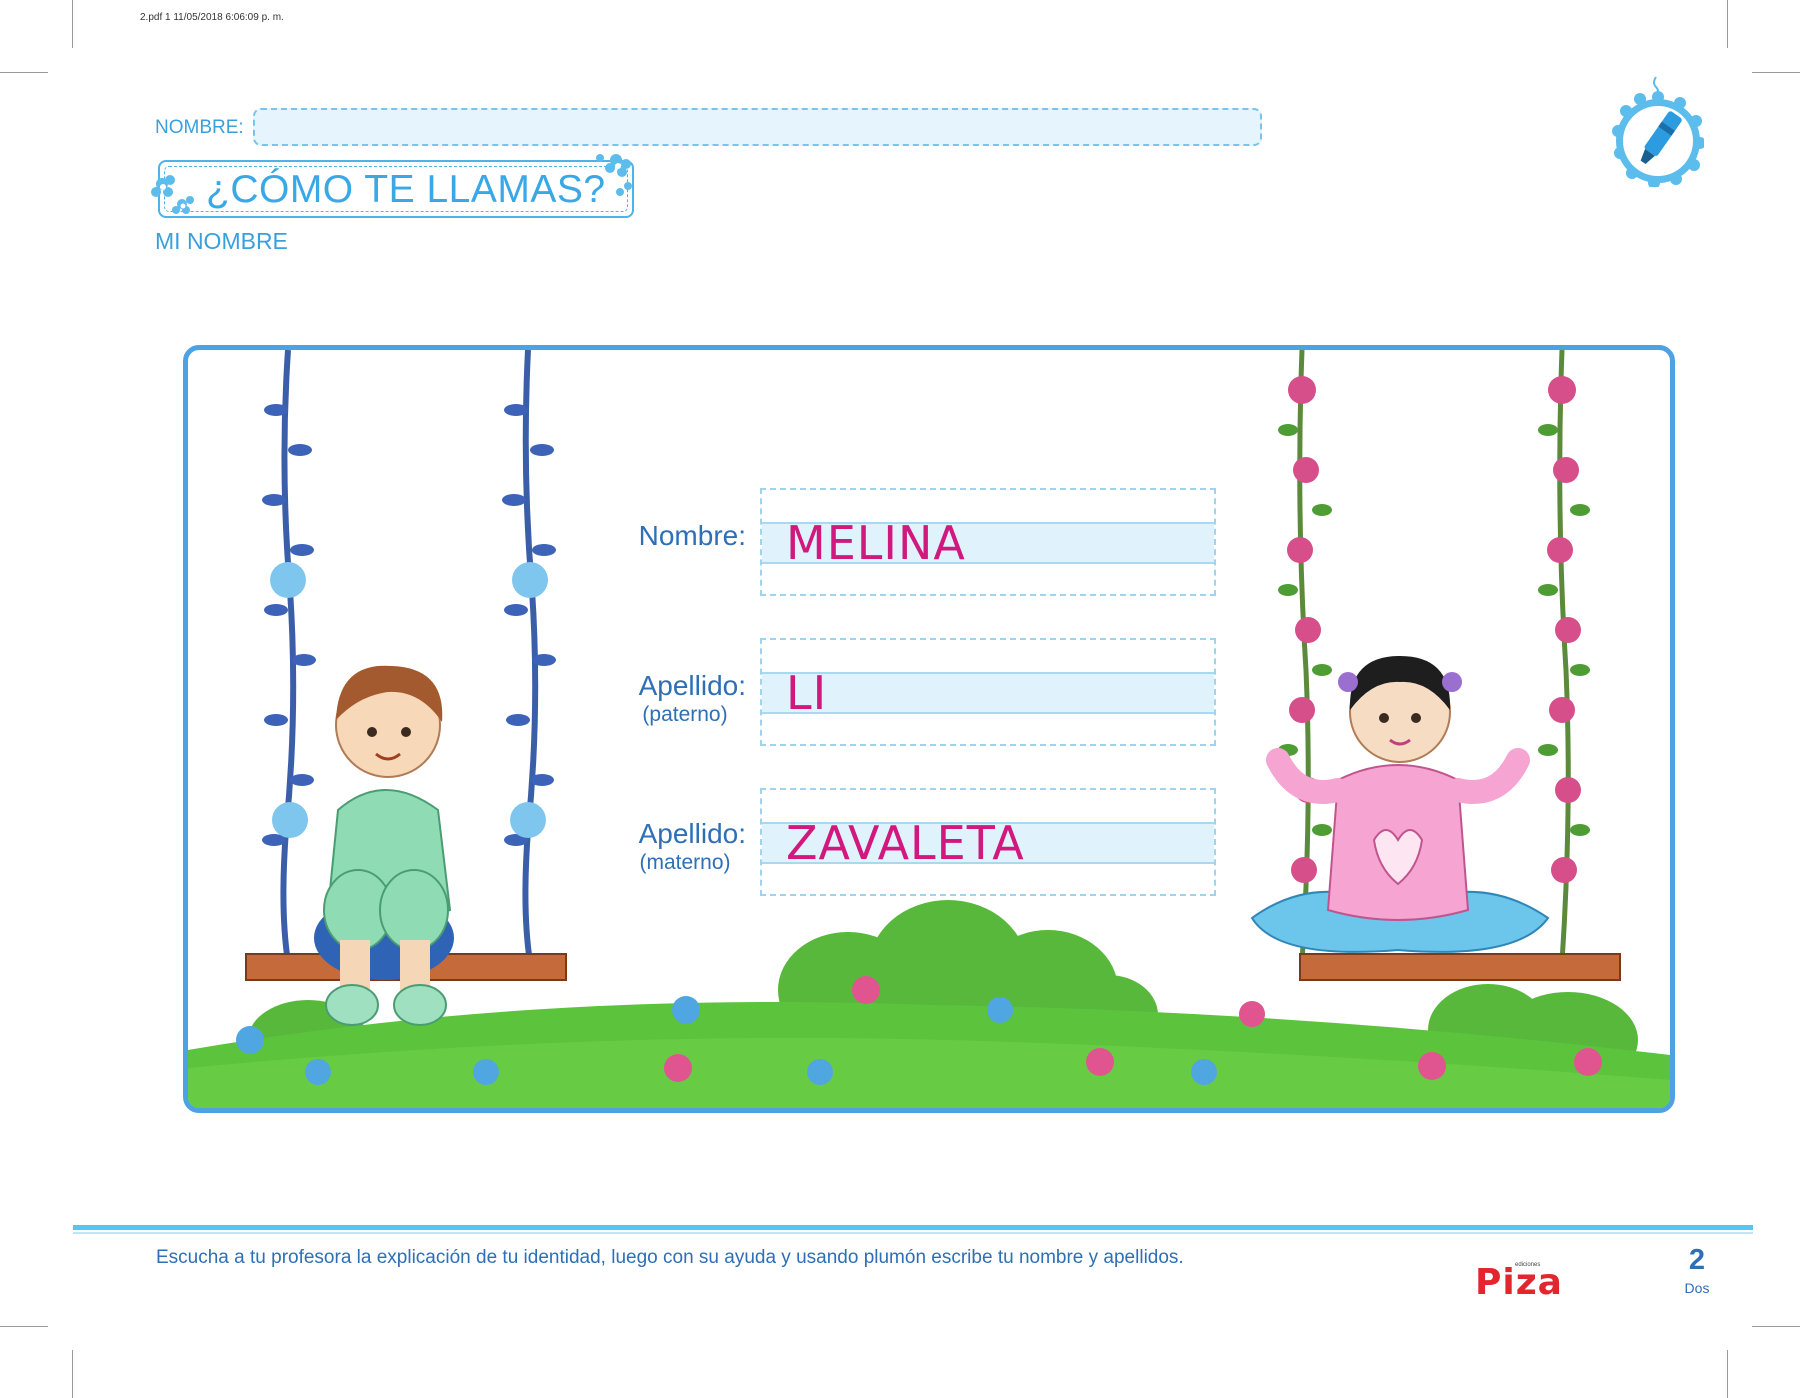 The height and width of the screenshot is (1398, 1800). Describe the element at coordinates (685, 714) in the screenshot. I see `paternal-surname-sublabel: (paterno)` at that location.